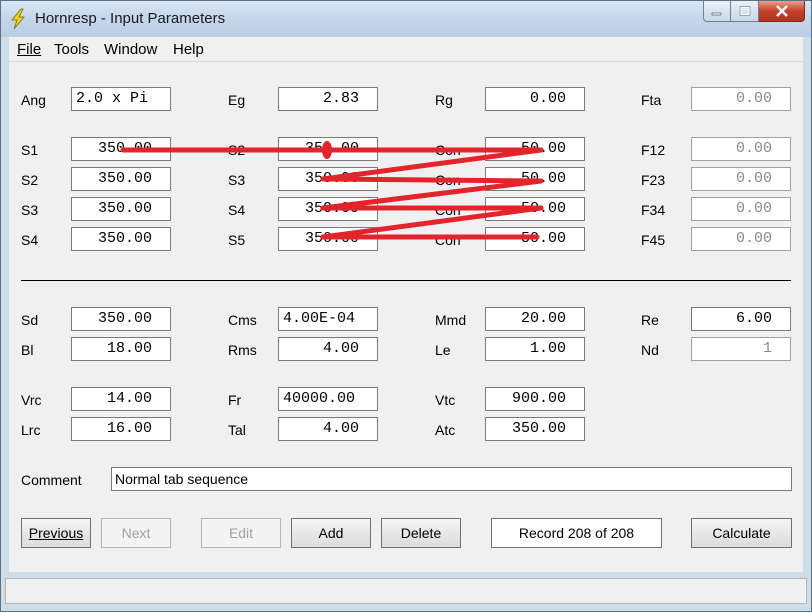  I want to click on next-button-label: Next, so click(136, 533).